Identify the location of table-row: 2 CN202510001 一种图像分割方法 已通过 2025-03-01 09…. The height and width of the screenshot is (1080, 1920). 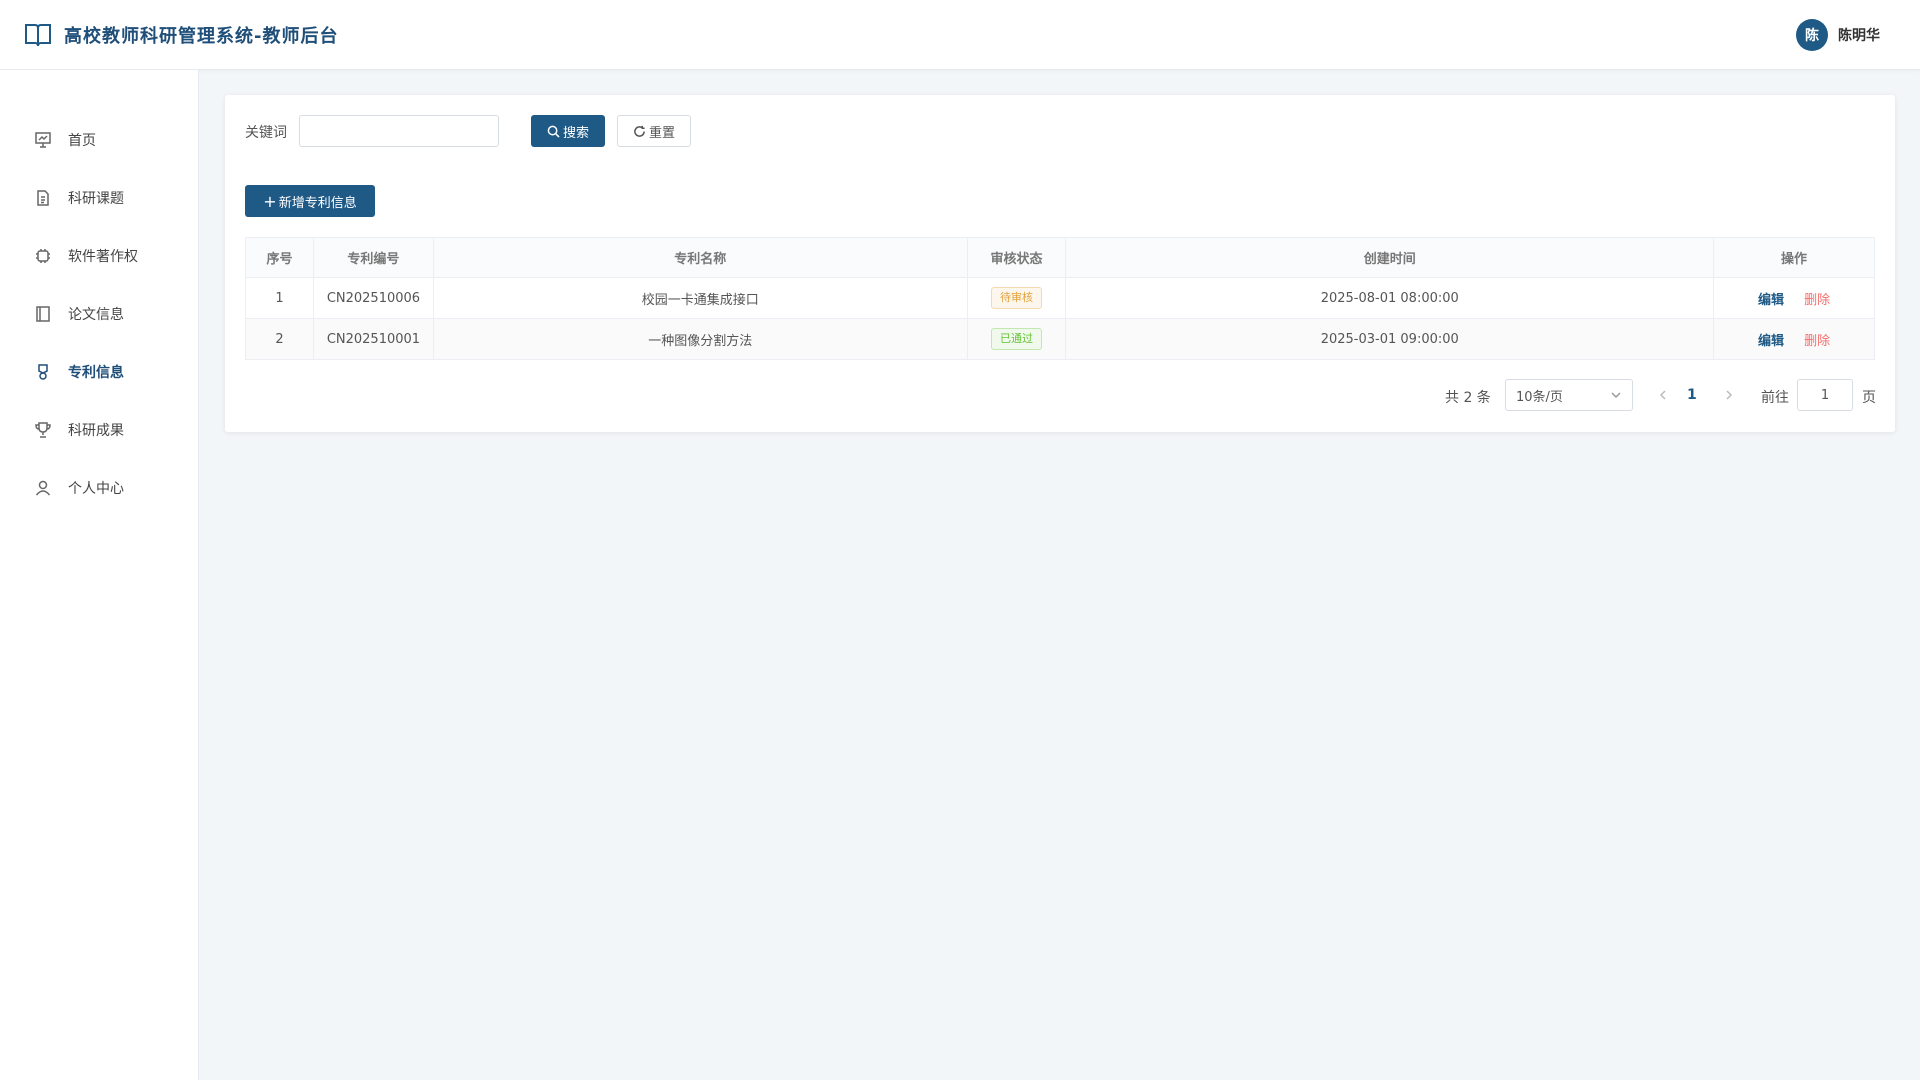
(1060, 339).